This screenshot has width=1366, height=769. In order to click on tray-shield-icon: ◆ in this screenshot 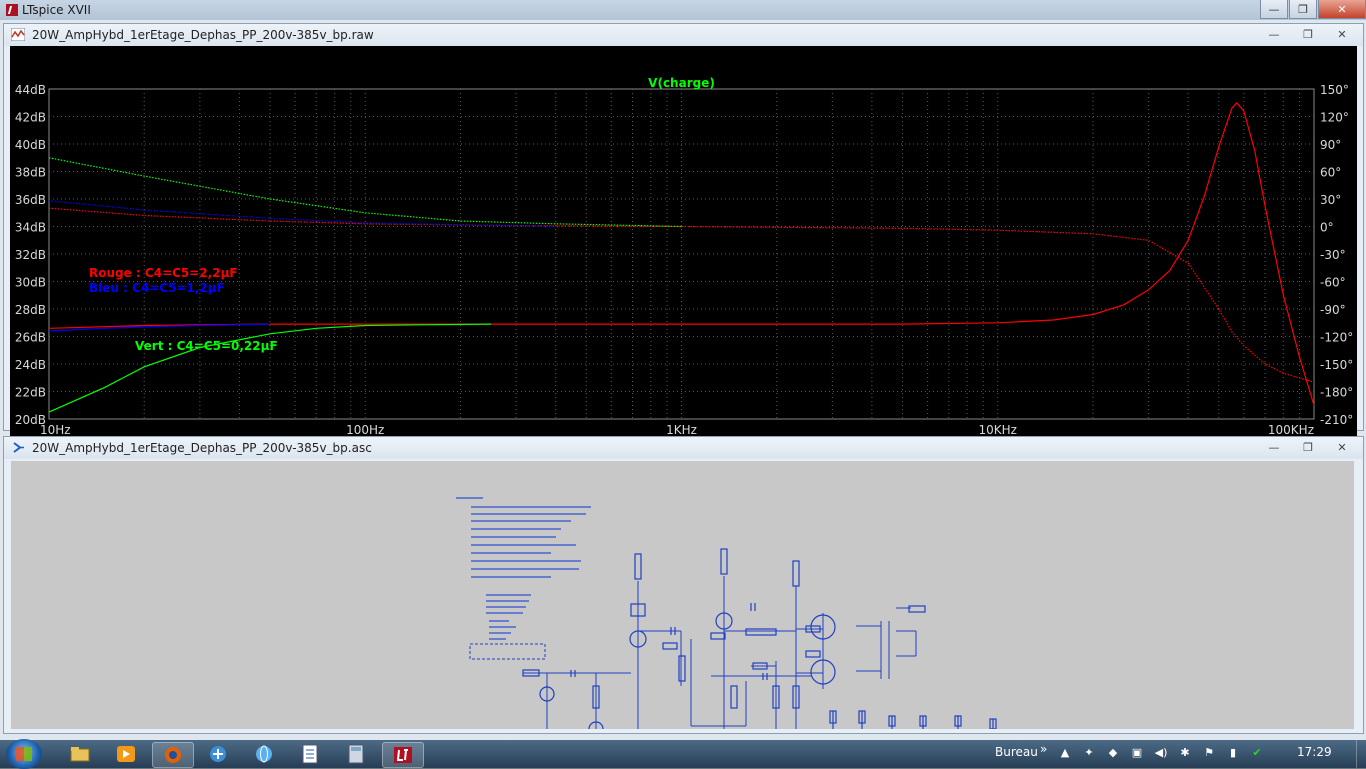, I will do `click(1113, 753)`.